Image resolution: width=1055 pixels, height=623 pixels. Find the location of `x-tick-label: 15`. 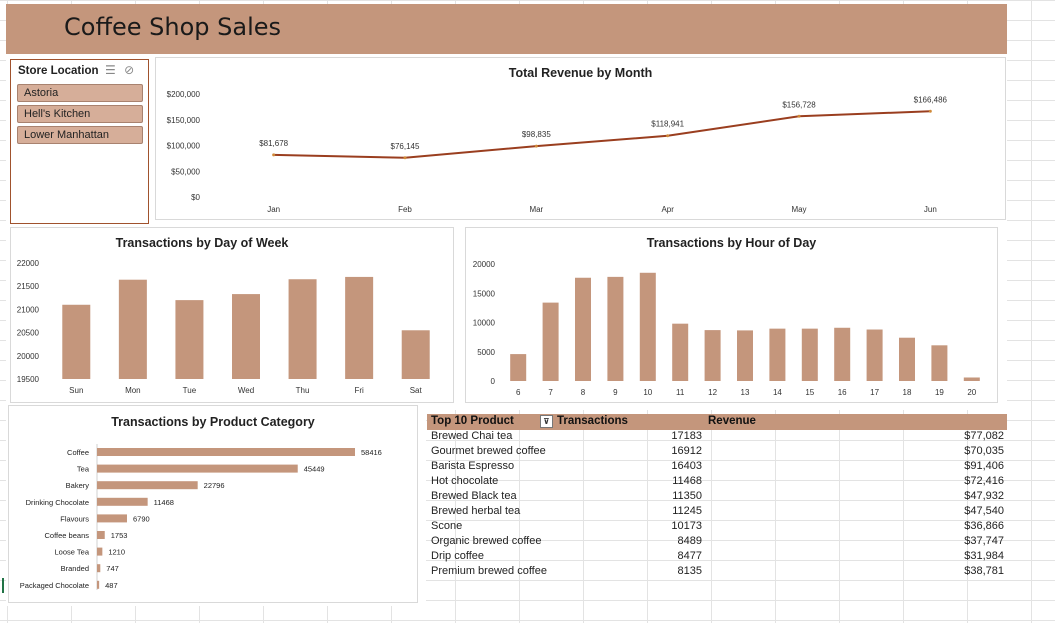

x-tick-label: 15 is located at coordinates (809, 392).